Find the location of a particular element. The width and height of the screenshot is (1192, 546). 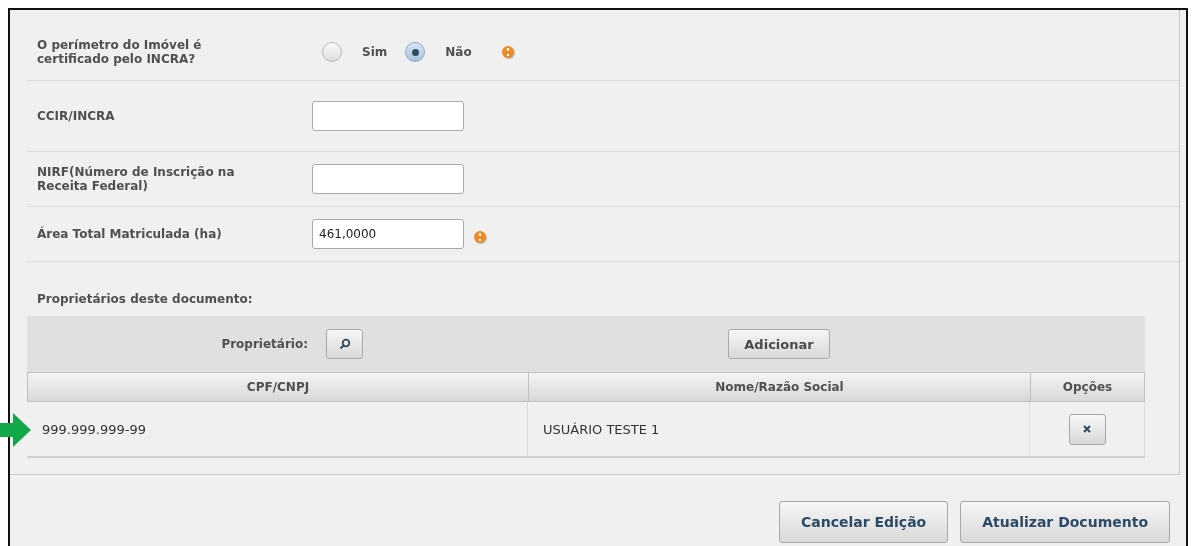

field-label: NIRF(Número de Inscrição na Receita Federal) is located at coordinates (136, 179).